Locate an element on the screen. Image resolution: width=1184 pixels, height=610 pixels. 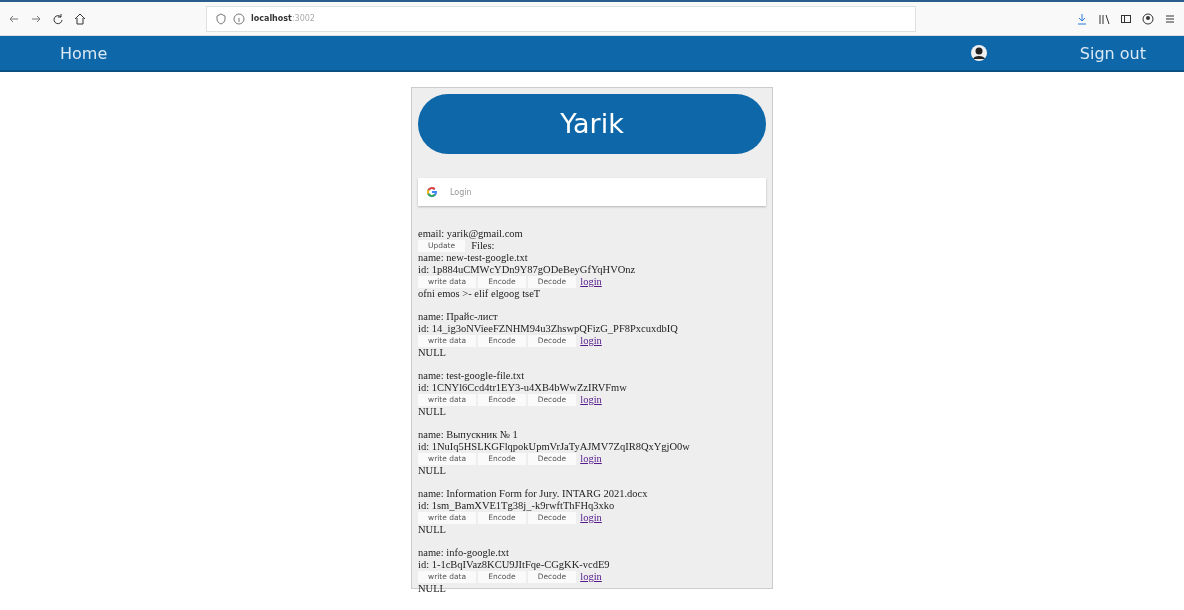
file-id: id: 14_ig3oNVieeFZNHM94u3ZhswpQFizG_PF8PxcuxdbIQ is located at coordinates (548, 329).